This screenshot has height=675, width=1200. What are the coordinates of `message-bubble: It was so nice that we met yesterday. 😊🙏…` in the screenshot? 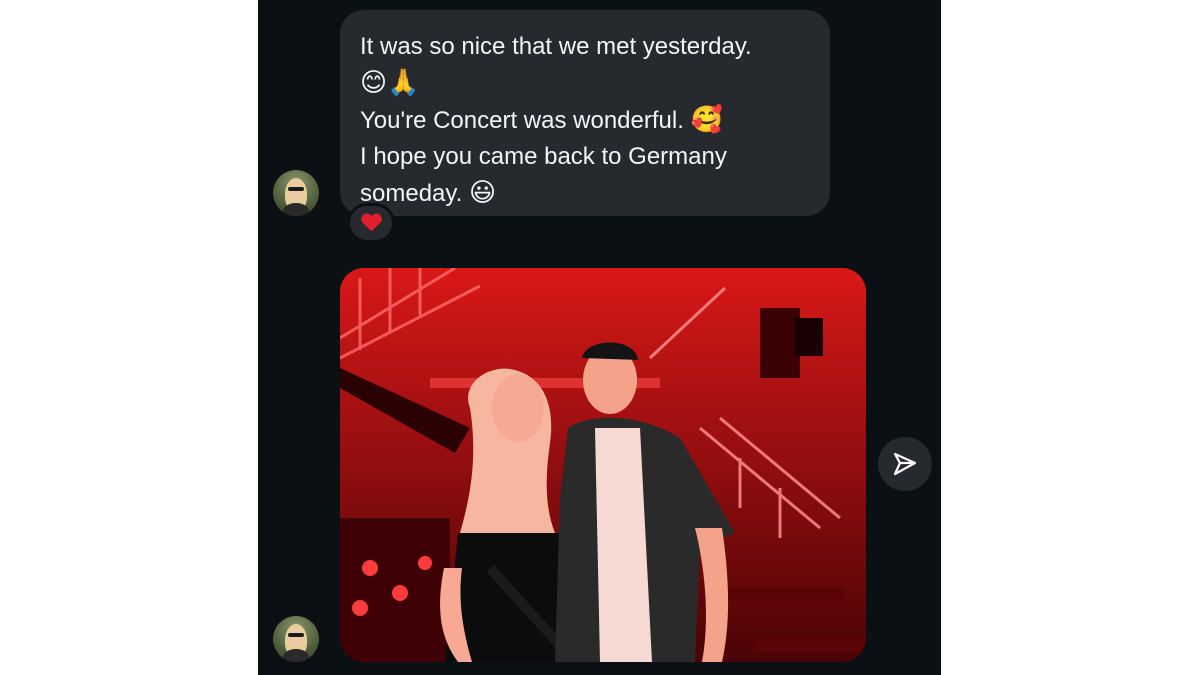 It's located at (585, 113).